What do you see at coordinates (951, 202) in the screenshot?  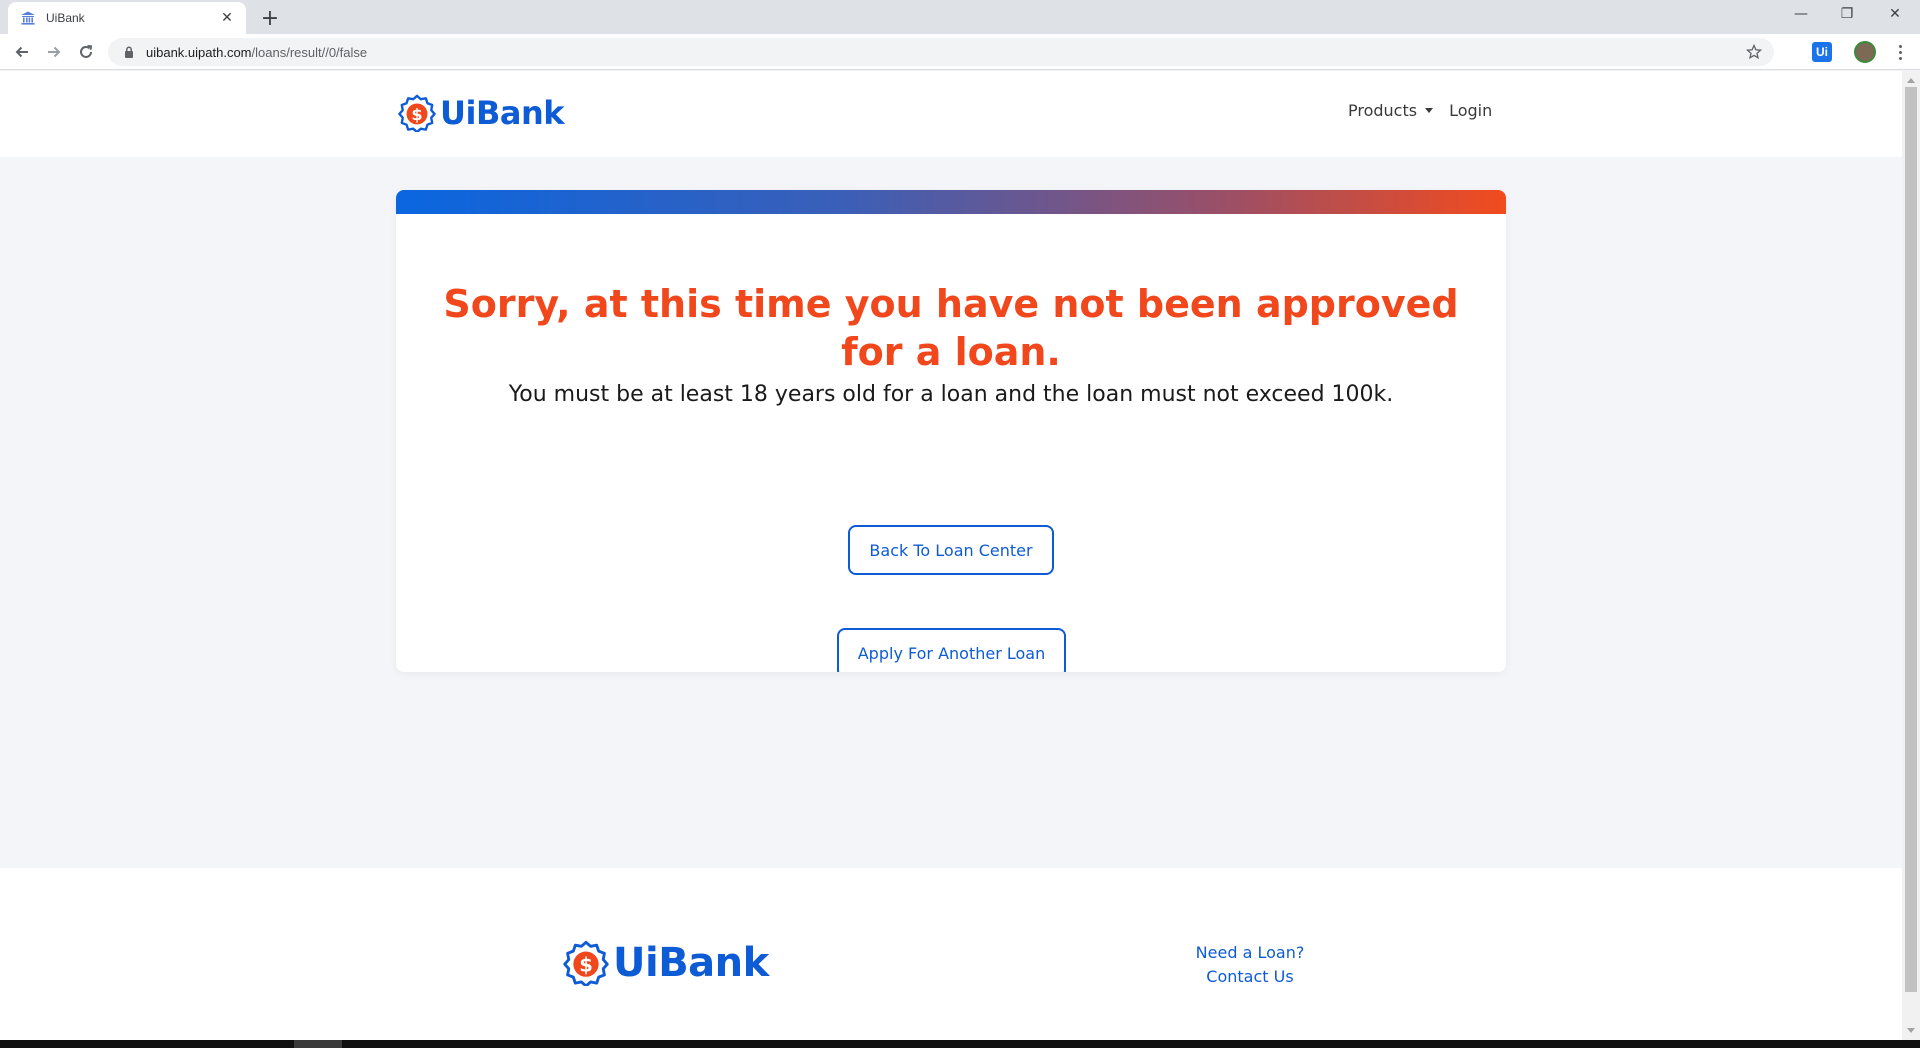 I see `card-gradient-bar` at bounding box center [951, 202].